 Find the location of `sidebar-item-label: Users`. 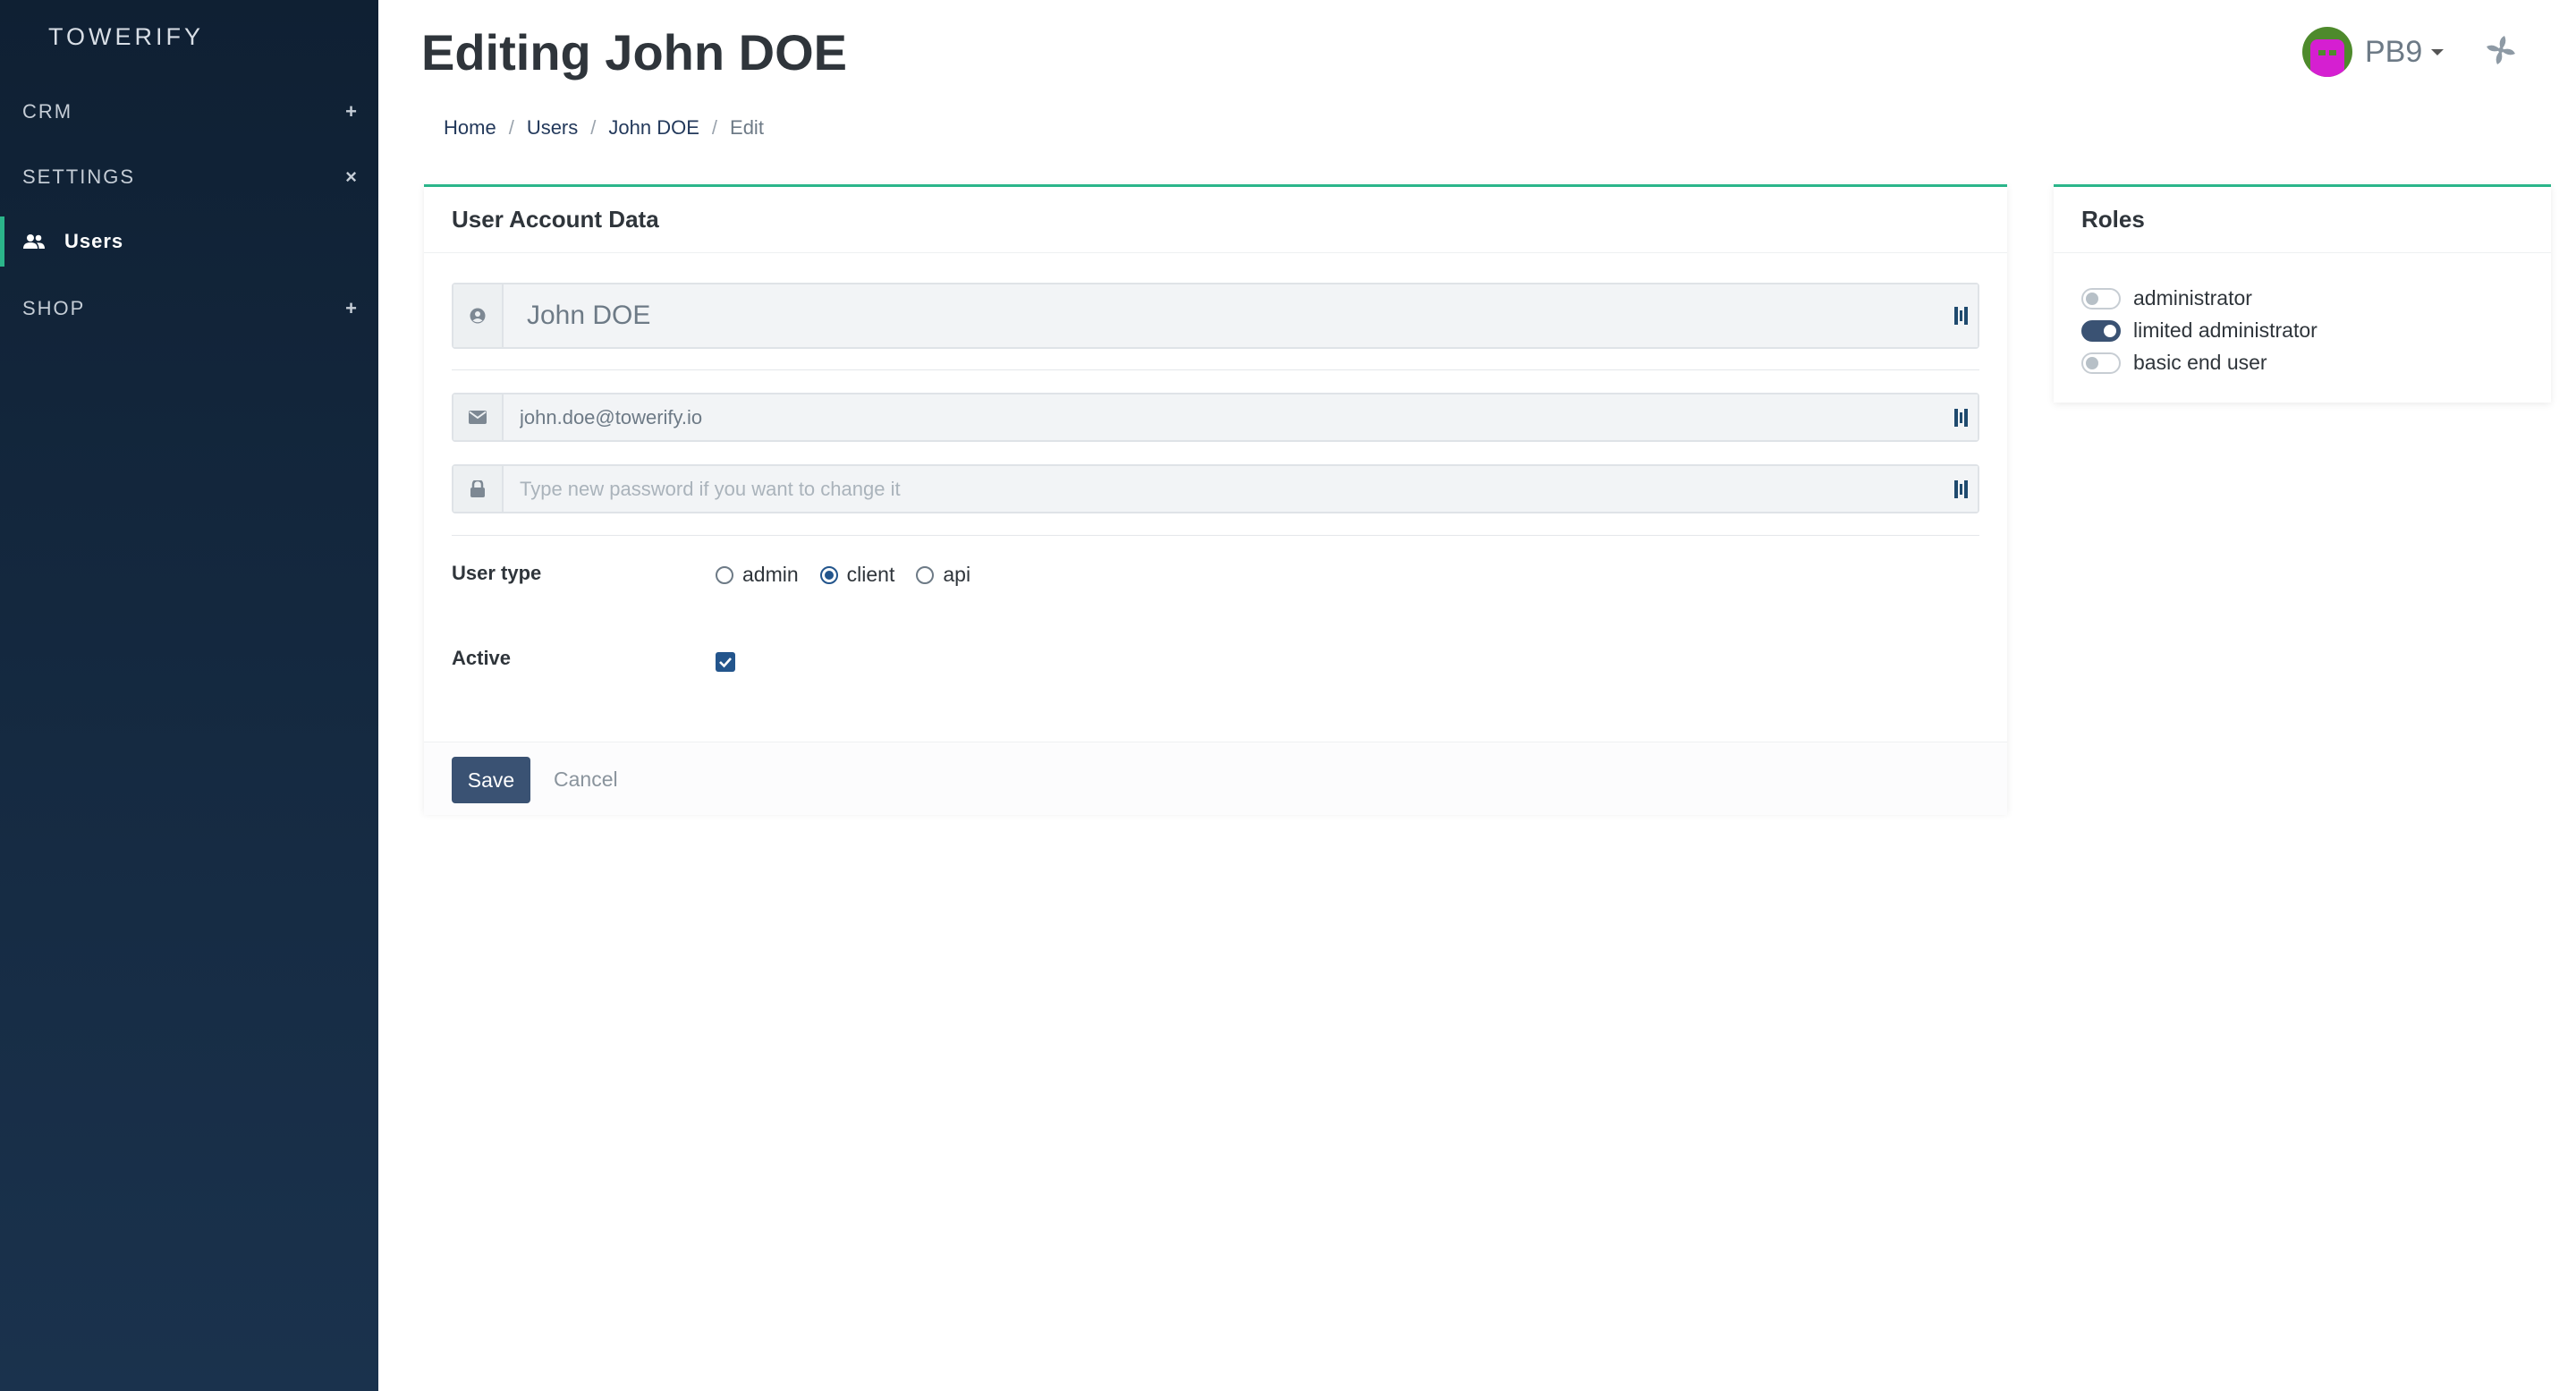

sidebar-item-label: Users is located at coordinates (94, 241).